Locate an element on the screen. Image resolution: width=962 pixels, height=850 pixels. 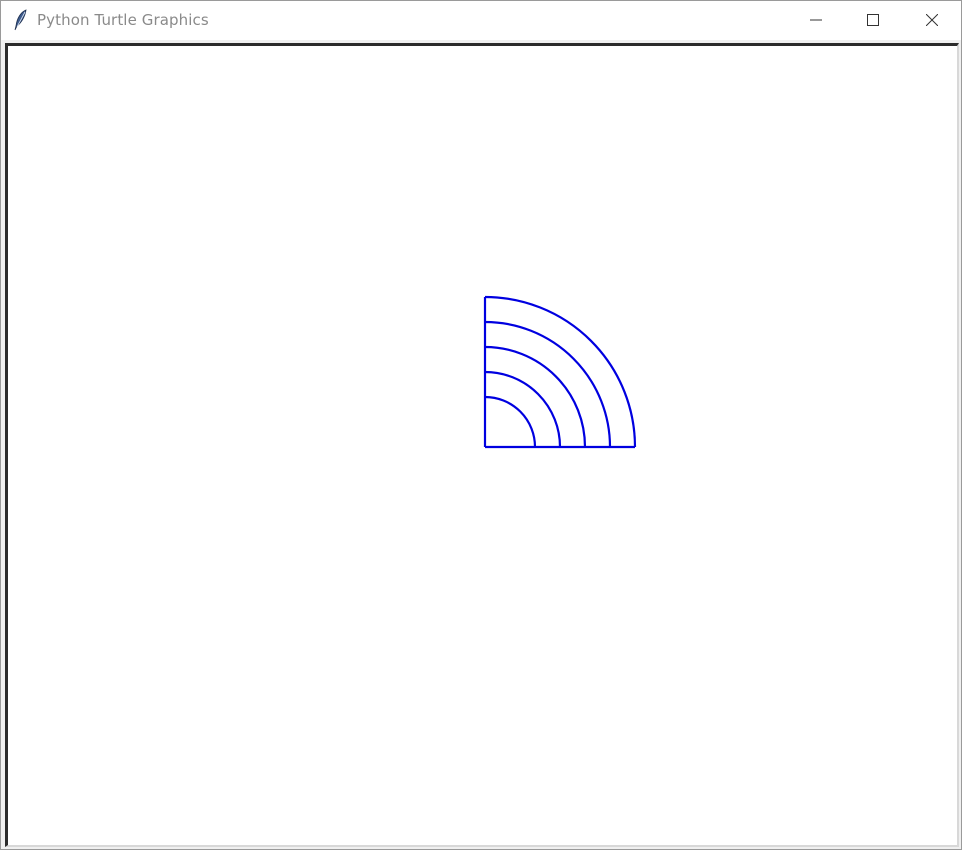
maximize-button is located at coordinates (873, 20).